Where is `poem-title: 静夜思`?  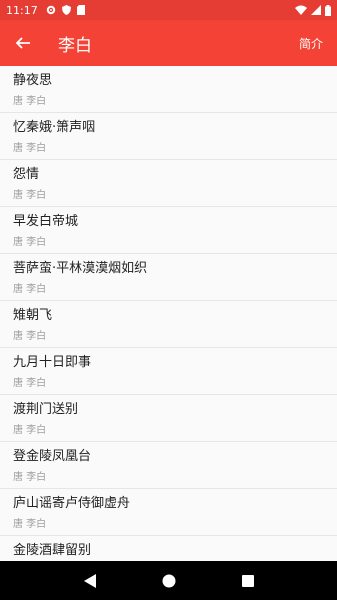 poem-title: 静夜思 is located at coordinates (33, 80).